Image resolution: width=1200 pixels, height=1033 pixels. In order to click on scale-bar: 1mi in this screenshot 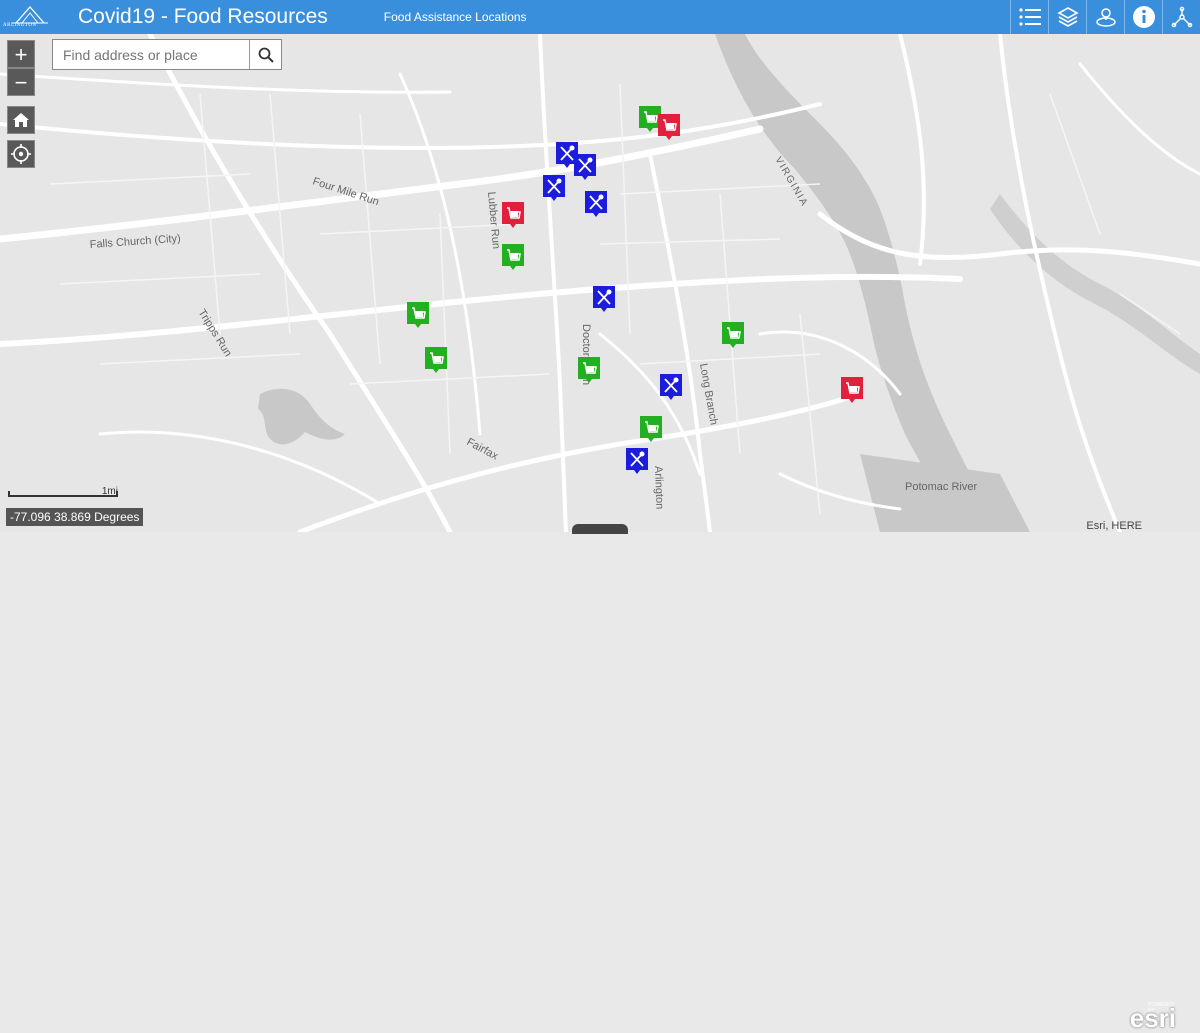, I will do `click(63, 491)`.